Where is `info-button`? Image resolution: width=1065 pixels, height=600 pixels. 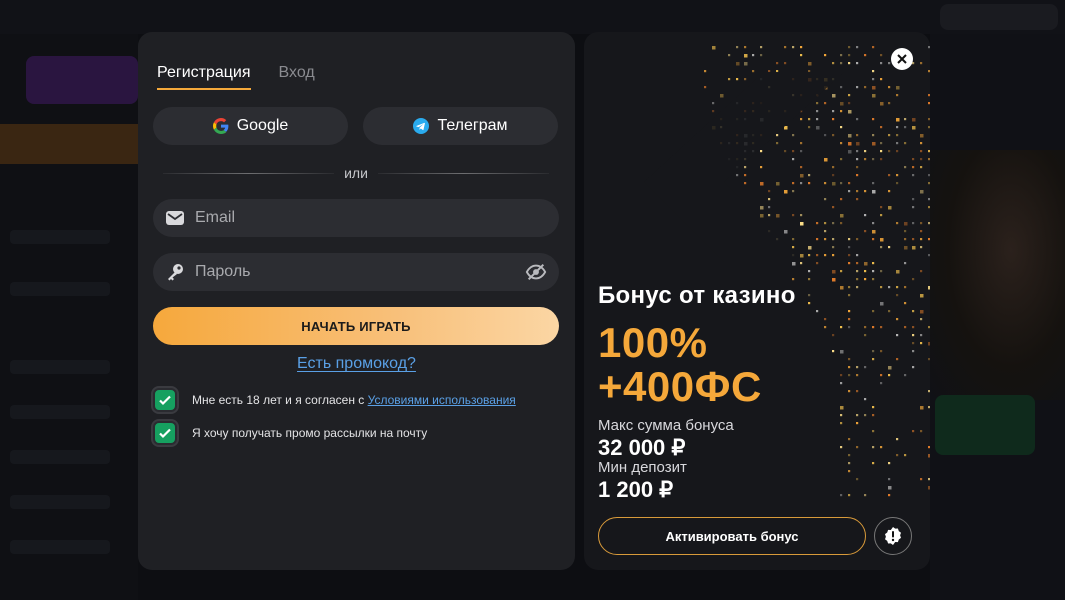
info-button is located at coordinates (893, 536).